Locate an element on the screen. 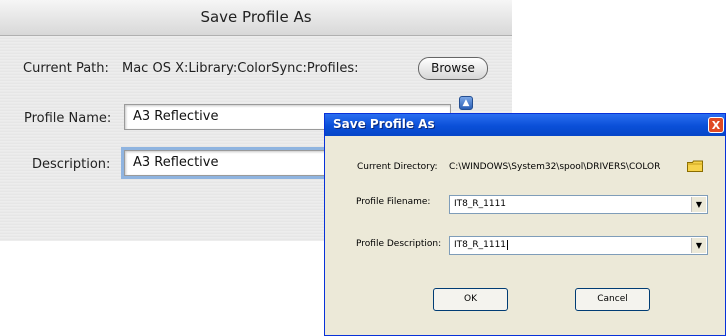 The height and width of the screenshot is (336, 726). profile-name-label: Profile Name: is located at coordinates (68, 118).